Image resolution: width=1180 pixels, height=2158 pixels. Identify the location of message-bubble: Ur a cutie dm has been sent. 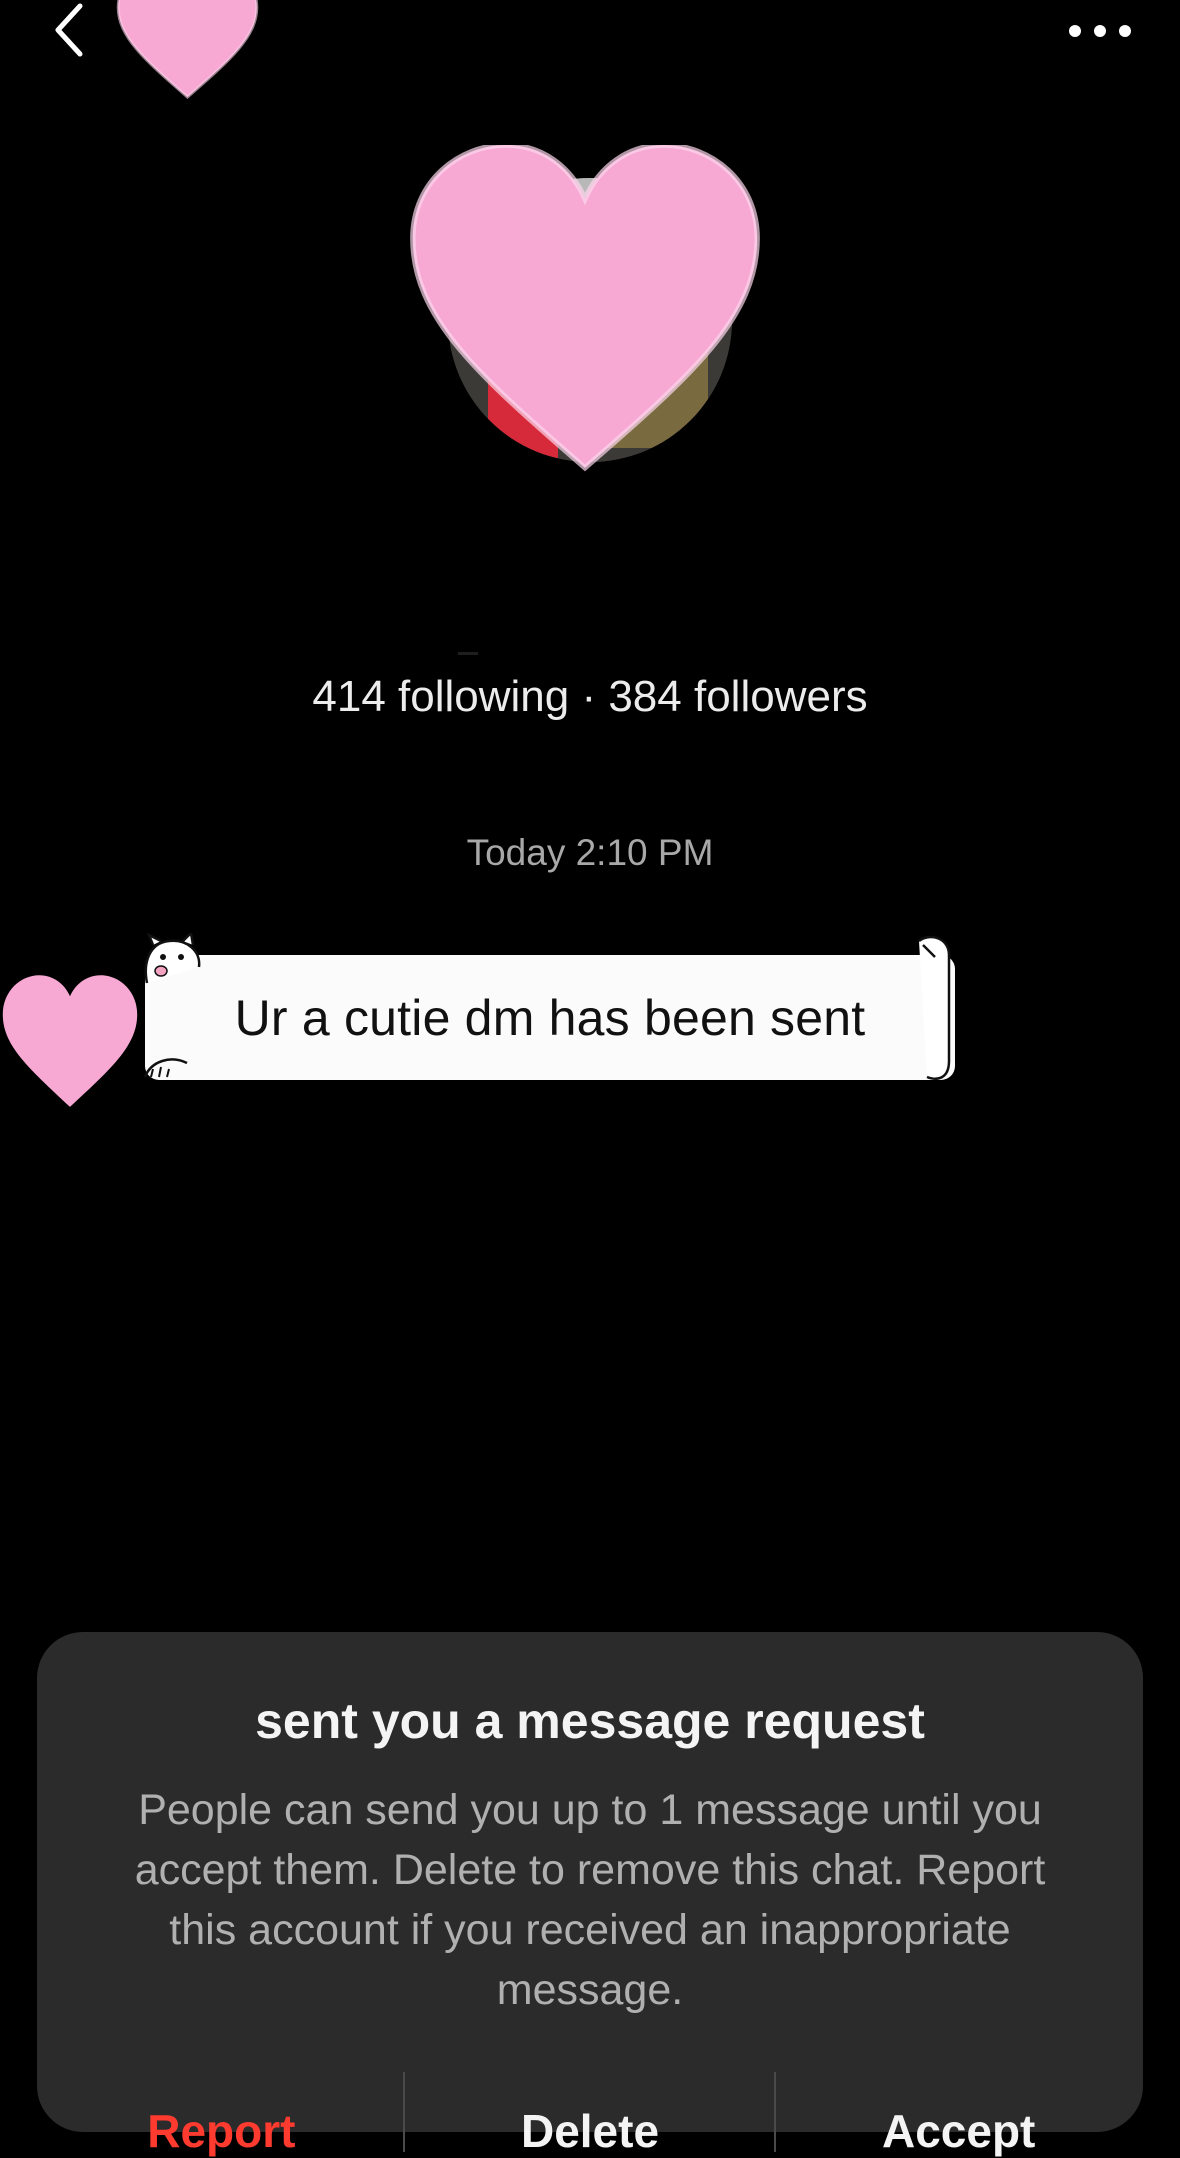
(549, 1006).